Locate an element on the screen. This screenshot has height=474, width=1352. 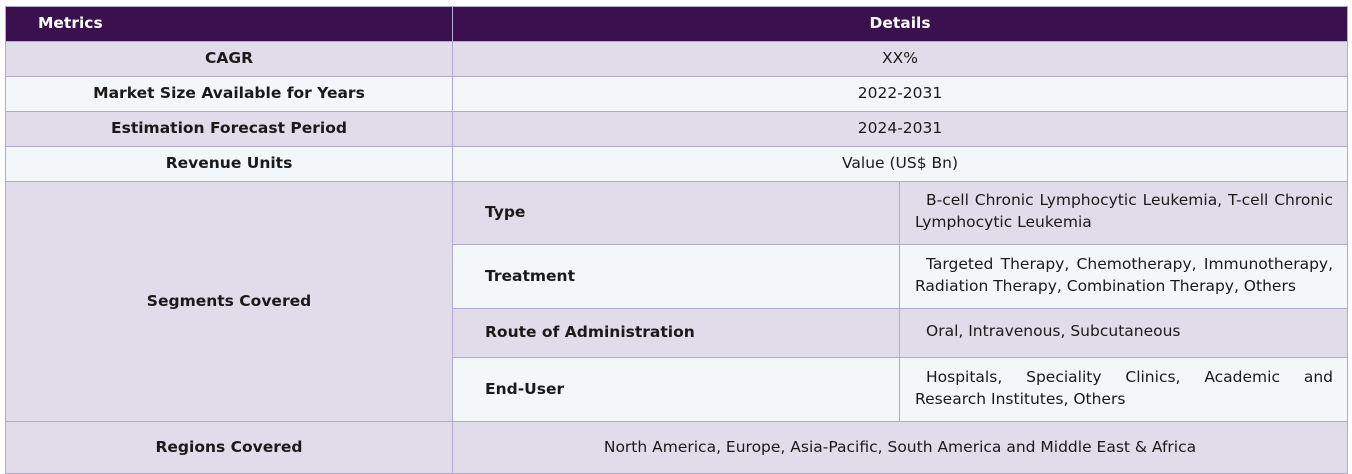
table-row-revenue-units: Revenue Units Value (US$ Bn) is located at coordinates (677, 164).